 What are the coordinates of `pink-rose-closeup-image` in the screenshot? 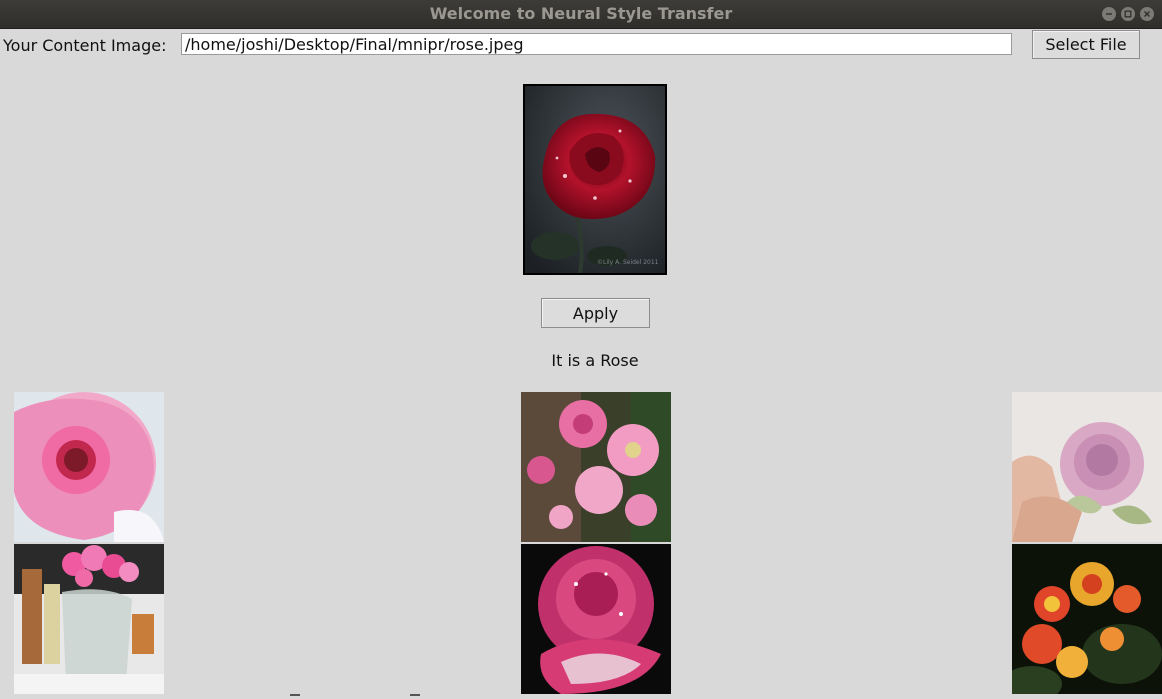 It's located at (89, 467).